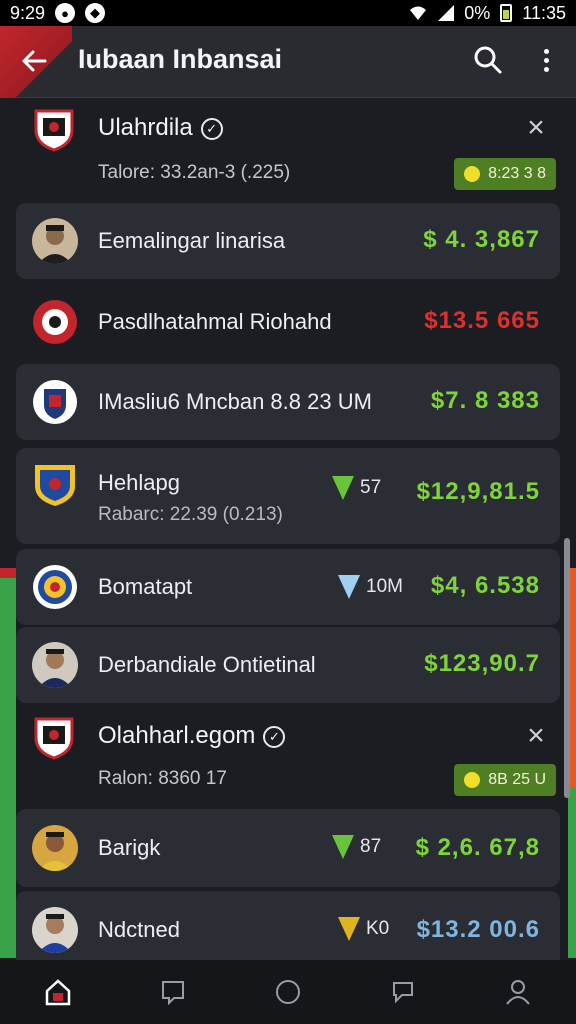 The image size is (576, 1024). Describe the element at coordinates (190, 514) in the screenshot. I see `item-meta: Rabarc: 22.39 (0.213)` at that location.